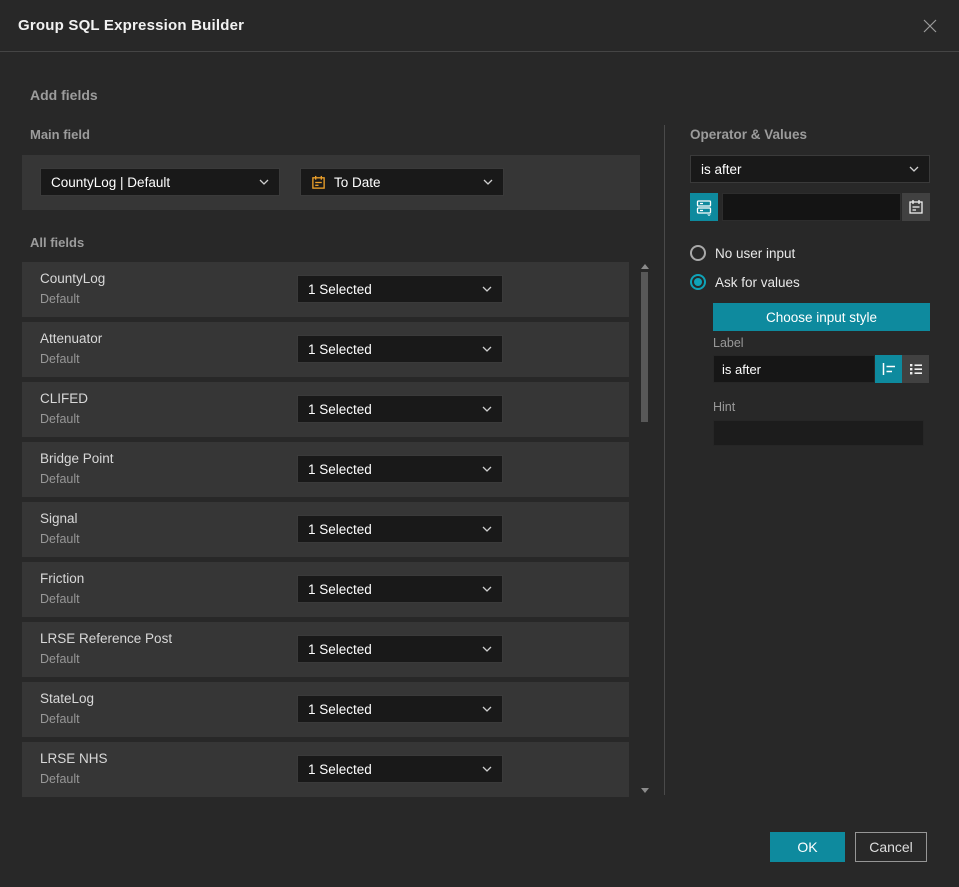 This screenshot has width=959, height=887. What do you see at coordinates (755, 253) in the screenshot?
I see `radio-no-user-input-label: No user input` at bounding box center [755, 253].